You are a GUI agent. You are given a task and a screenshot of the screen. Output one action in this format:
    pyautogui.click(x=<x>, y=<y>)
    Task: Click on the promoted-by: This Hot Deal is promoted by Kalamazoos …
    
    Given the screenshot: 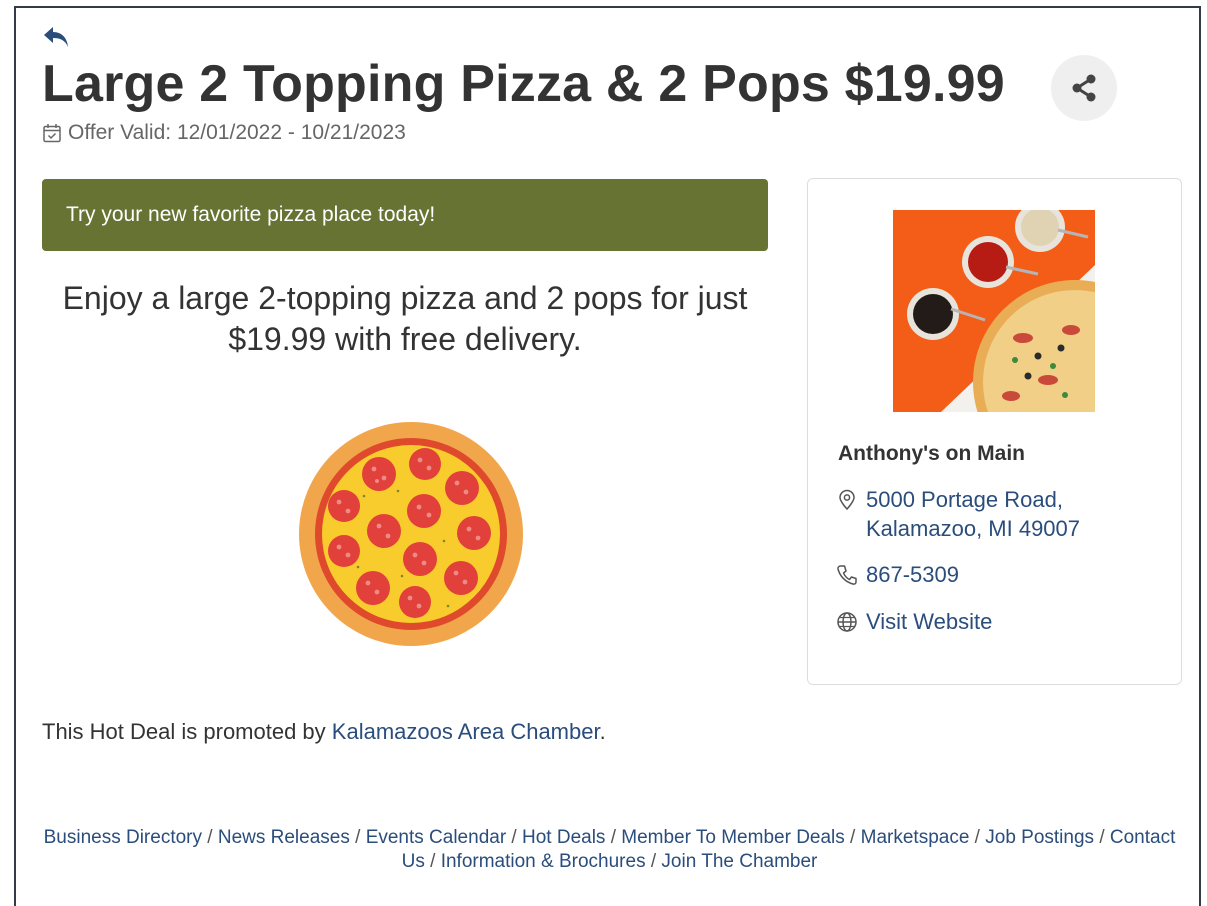 What is the action you would take?
    pyautogui.click(x=324, y=732)
    